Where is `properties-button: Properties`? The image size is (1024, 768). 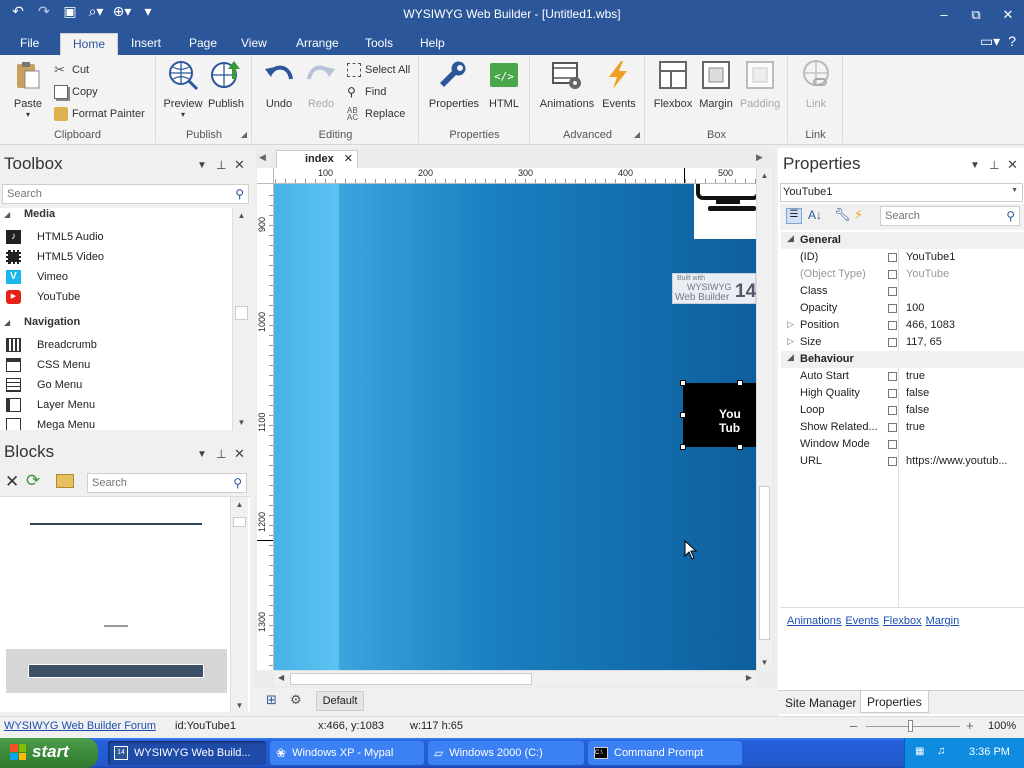
properties-button: Properties is located at coordinates (454, 84).